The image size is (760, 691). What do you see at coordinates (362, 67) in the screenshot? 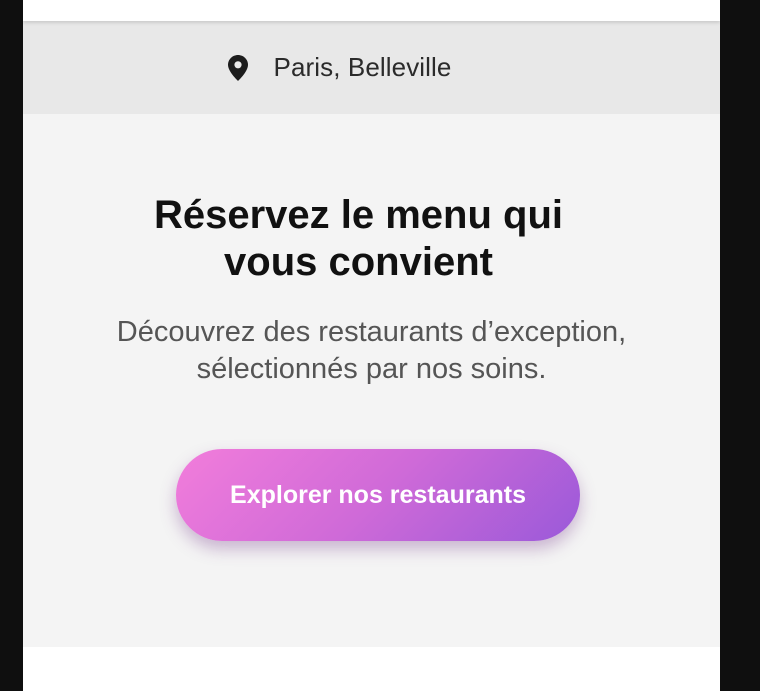
I see `location-label: Paris, Belleville` at bounding box center [362, 67].